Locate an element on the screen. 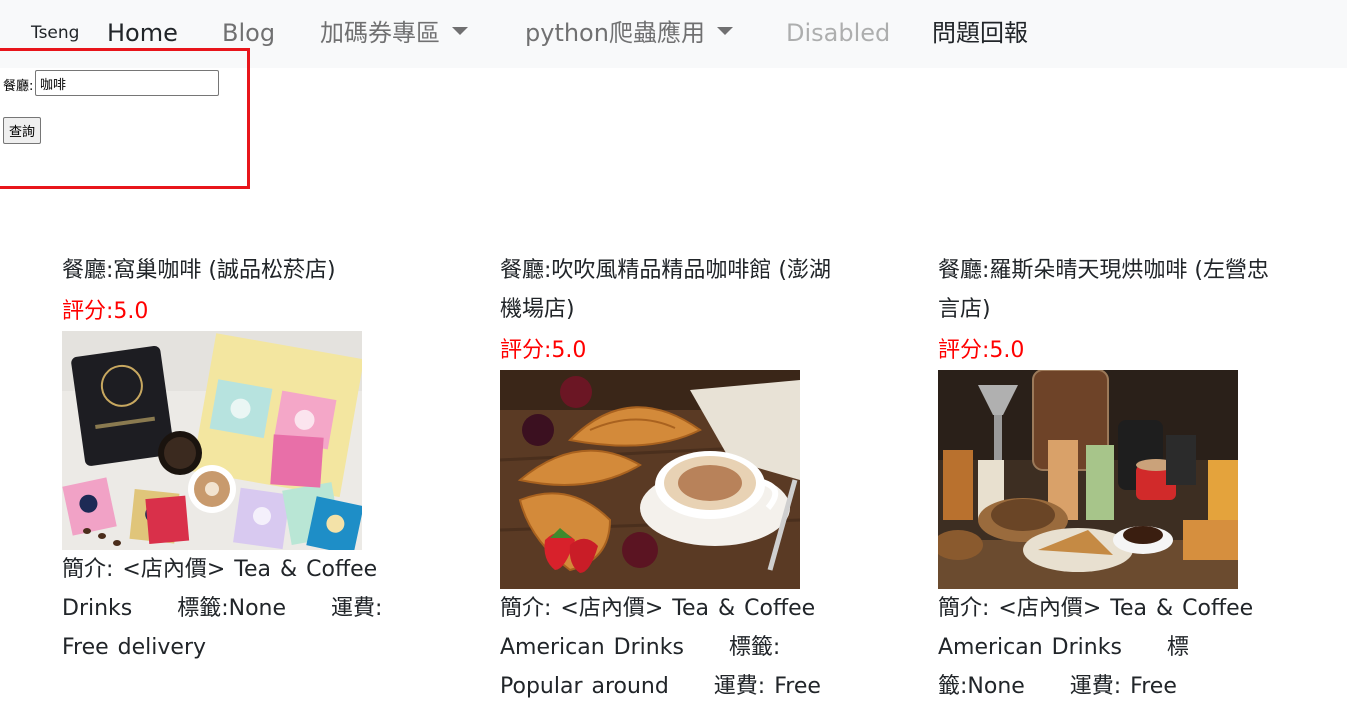 The height and width of the screenshot is (706, 1347). navbar-brand: Tseng is located at coordinates (55, 33).